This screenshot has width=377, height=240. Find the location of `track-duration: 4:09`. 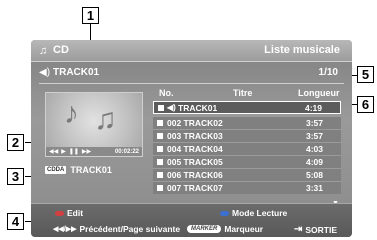

track-duration: 4:09 is located at coordinates (314, 162).